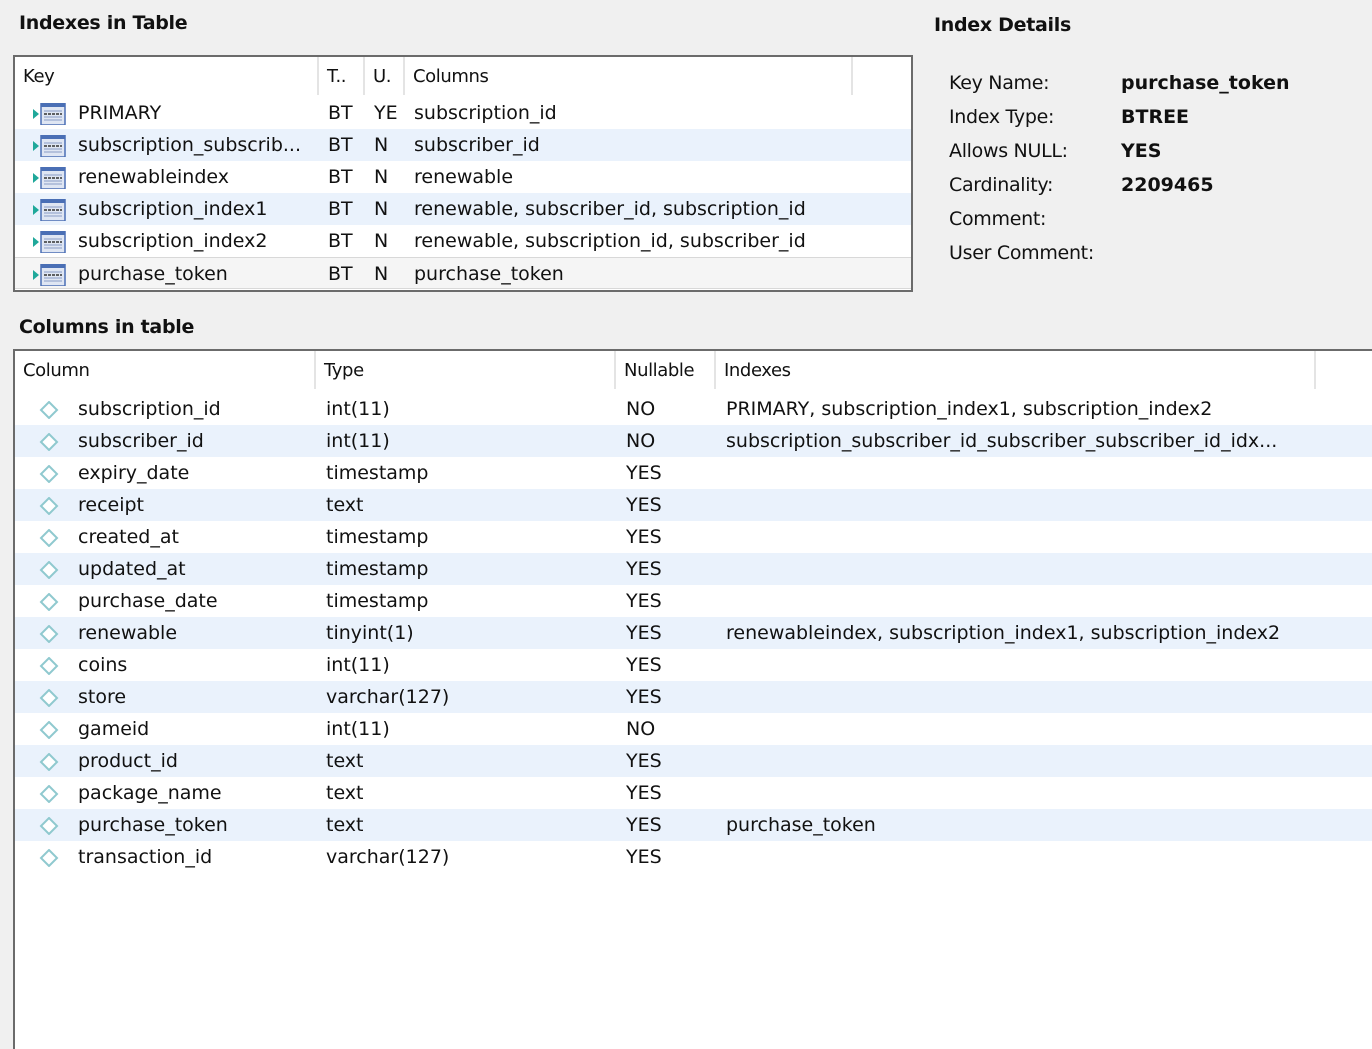  Describe the element at coordinates (466, 370) in the screenshot. I see `header-type: Type` at that location.